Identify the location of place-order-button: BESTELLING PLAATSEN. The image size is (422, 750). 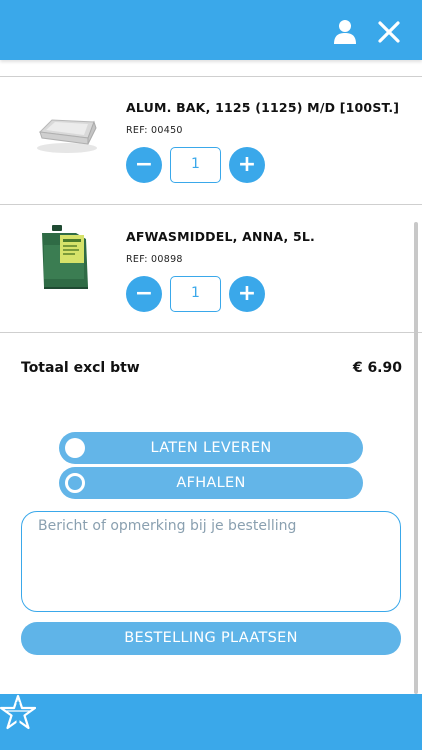
(211, 638).